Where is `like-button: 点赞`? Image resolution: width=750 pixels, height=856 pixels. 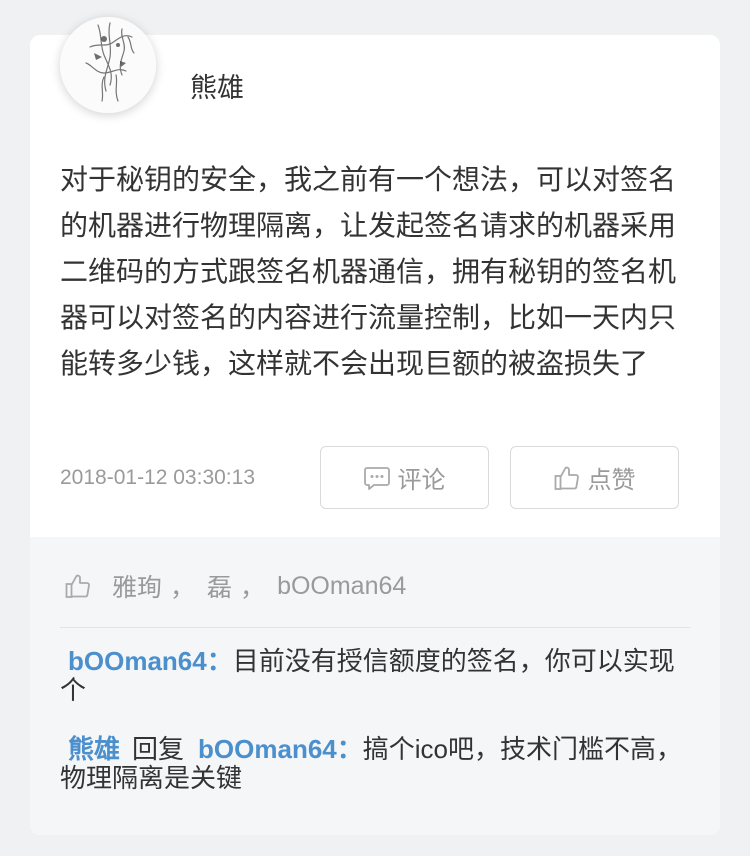 like-button: 点赞 is located at coordinates (594, 477).